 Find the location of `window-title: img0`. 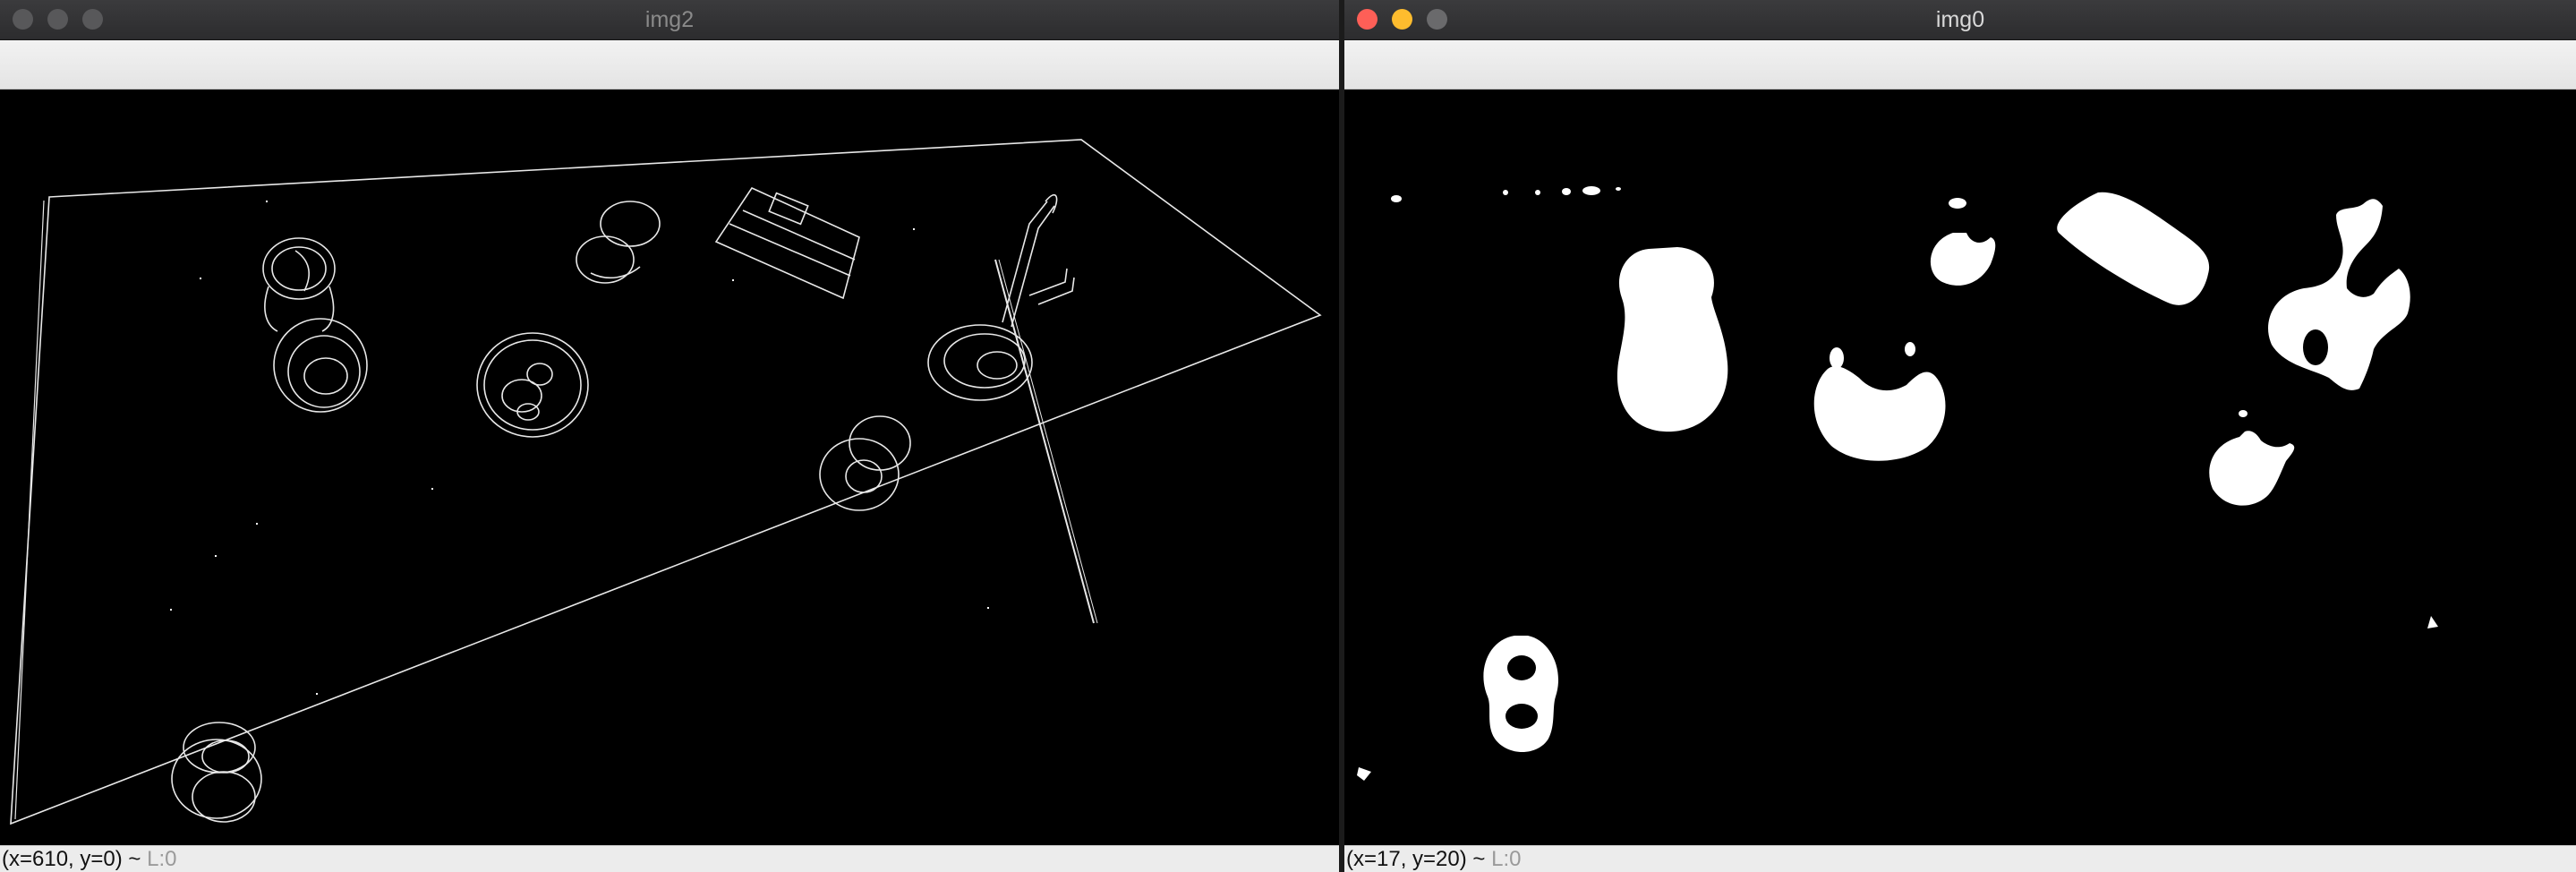

window-title: img0 is located at coordinates (1960, 19).